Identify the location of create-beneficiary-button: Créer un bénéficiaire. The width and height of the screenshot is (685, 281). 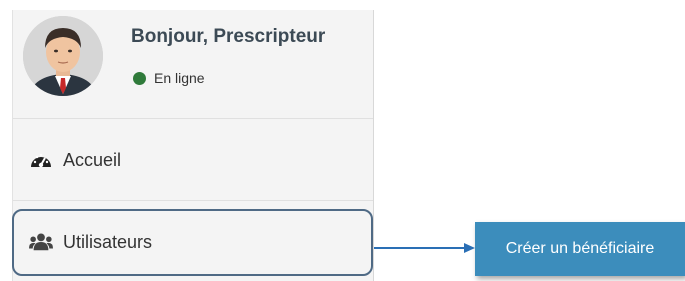
(580, 249).